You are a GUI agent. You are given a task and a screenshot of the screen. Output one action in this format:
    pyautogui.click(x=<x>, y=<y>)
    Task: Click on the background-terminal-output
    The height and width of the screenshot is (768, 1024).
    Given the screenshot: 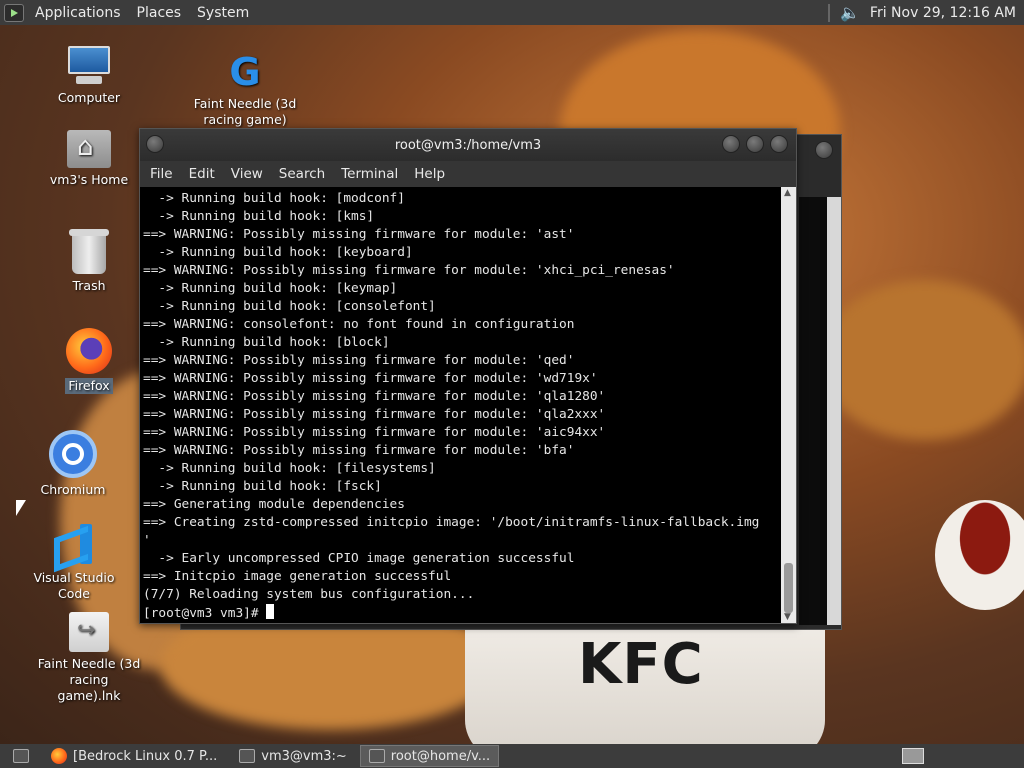 What is the action you would take?
    pyautogui.click(x=813, y=411)
    